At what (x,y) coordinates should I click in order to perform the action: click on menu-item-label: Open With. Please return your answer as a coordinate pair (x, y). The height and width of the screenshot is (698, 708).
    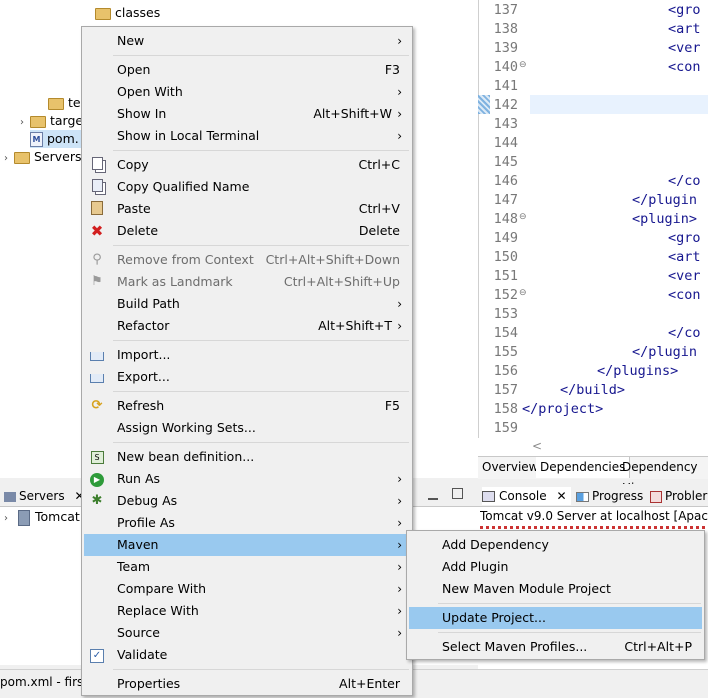
    Looking at the image, I should click on (150, 91).